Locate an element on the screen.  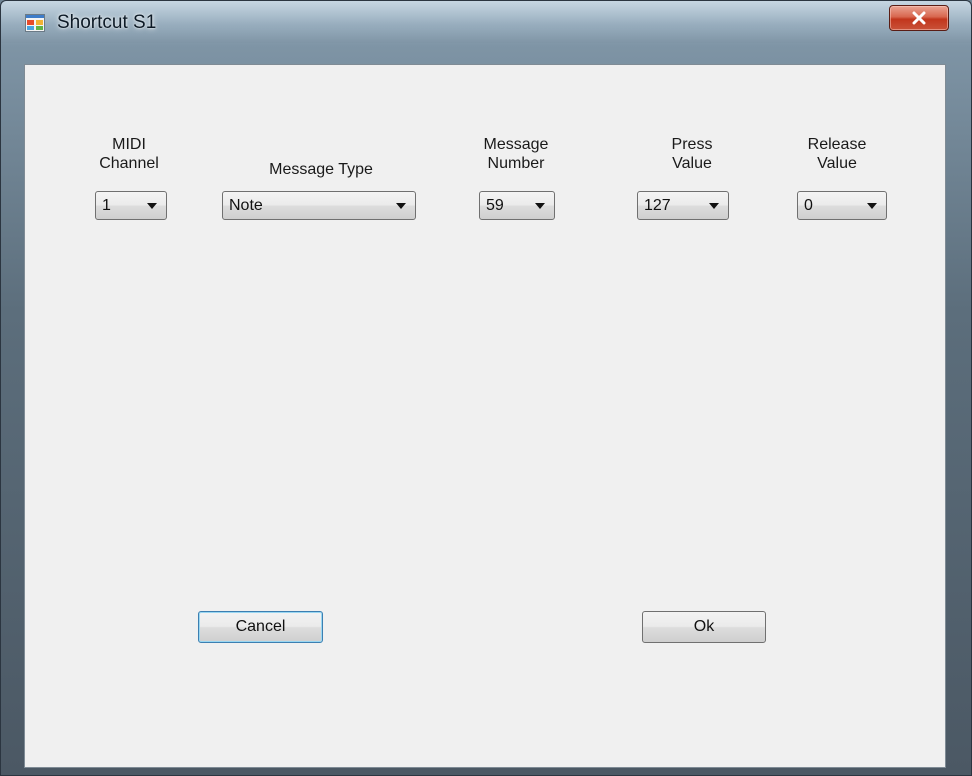
press-value-label: Press Value is located at coordinates (692, 154).